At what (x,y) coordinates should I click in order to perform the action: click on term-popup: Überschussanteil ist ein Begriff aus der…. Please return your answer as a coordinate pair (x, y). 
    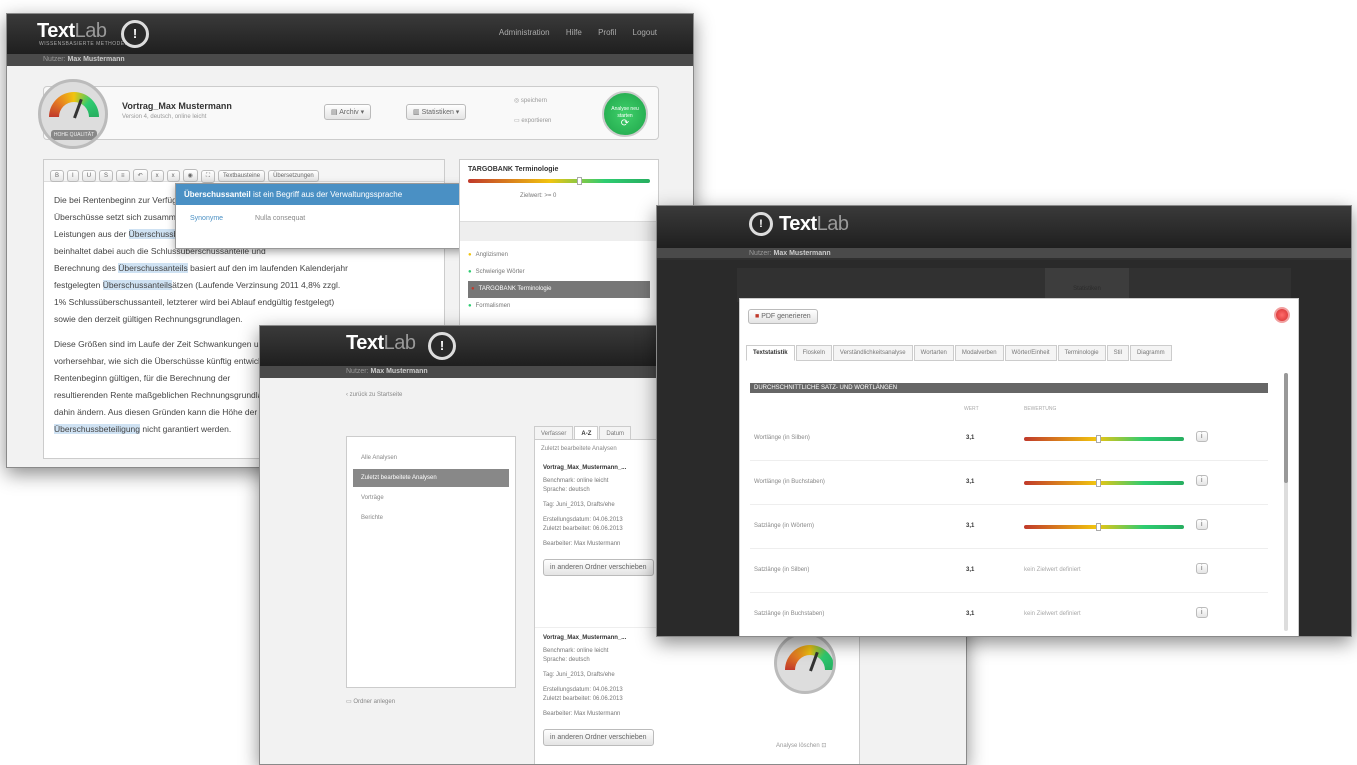
    Looking at the image, I should click on (339, 216).